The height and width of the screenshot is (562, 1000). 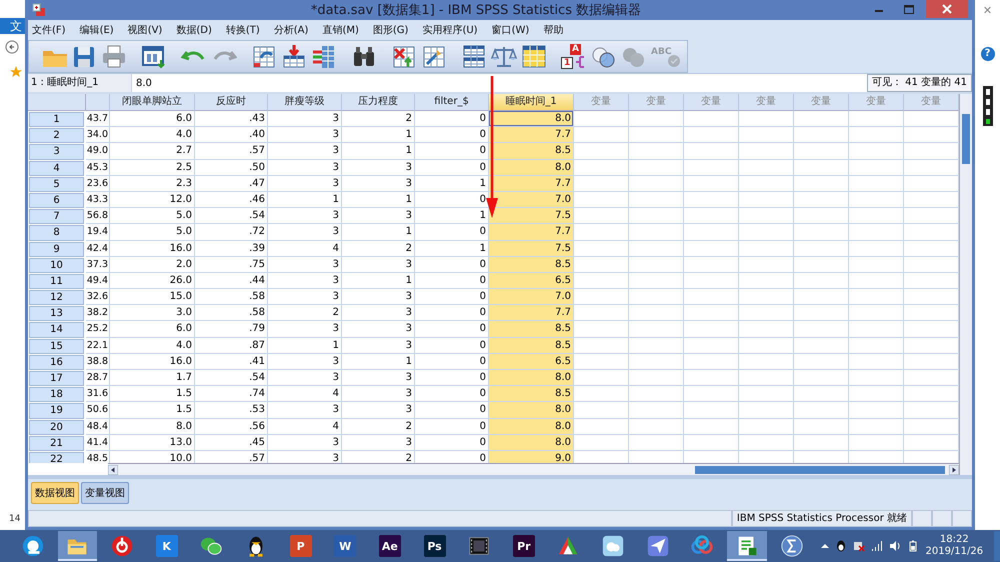 I want to click on view-tab: 变量视图, so click(x=105, y=493).